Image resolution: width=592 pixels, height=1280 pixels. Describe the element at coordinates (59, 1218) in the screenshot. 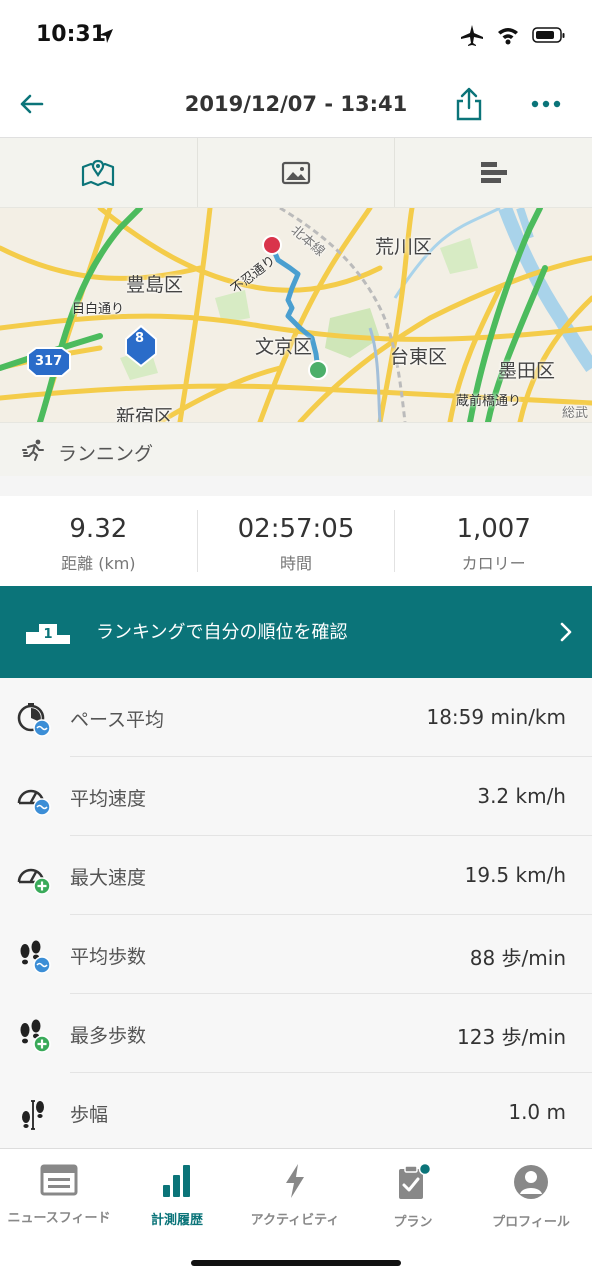

I see `tab-label: ニュースフィード` at that location.